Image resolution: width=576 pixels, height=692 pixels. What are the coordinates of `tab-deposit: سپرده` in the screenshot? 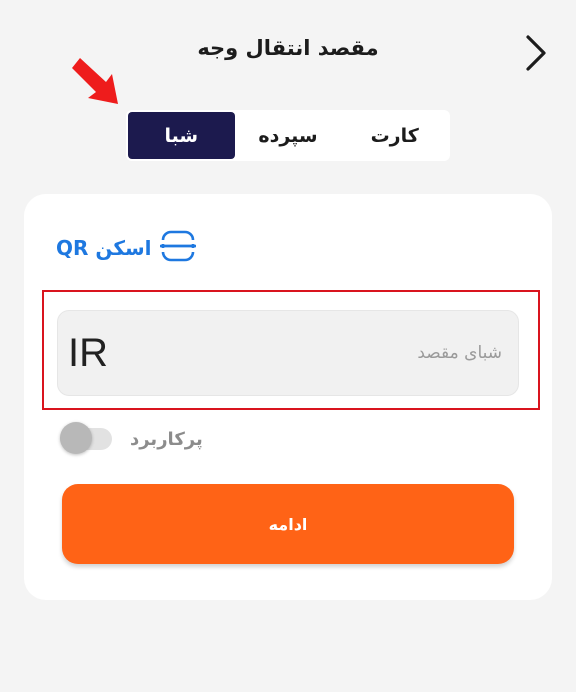 It's located at (288, 135).